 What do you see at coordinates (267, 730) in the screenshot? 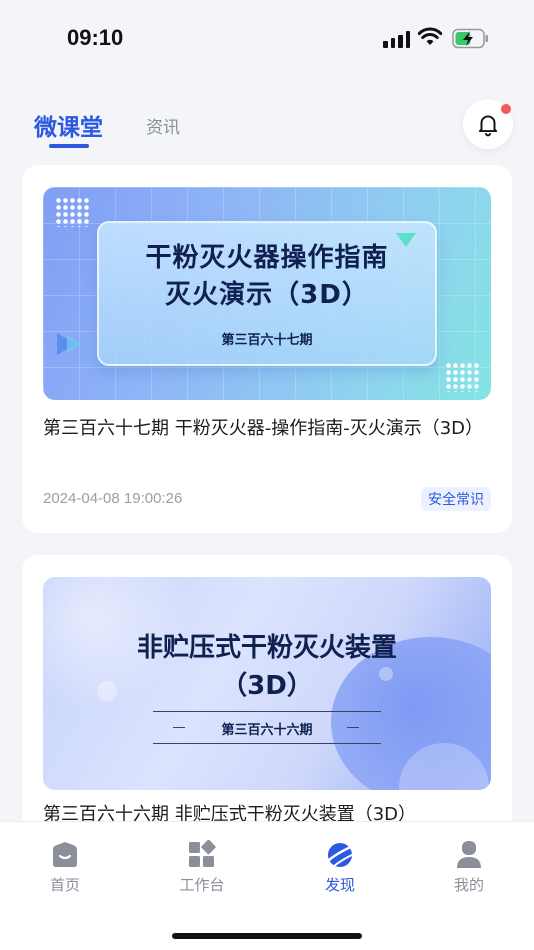
I see `cover-issue: 第三百六十六期` at bounding box center [267, 730].